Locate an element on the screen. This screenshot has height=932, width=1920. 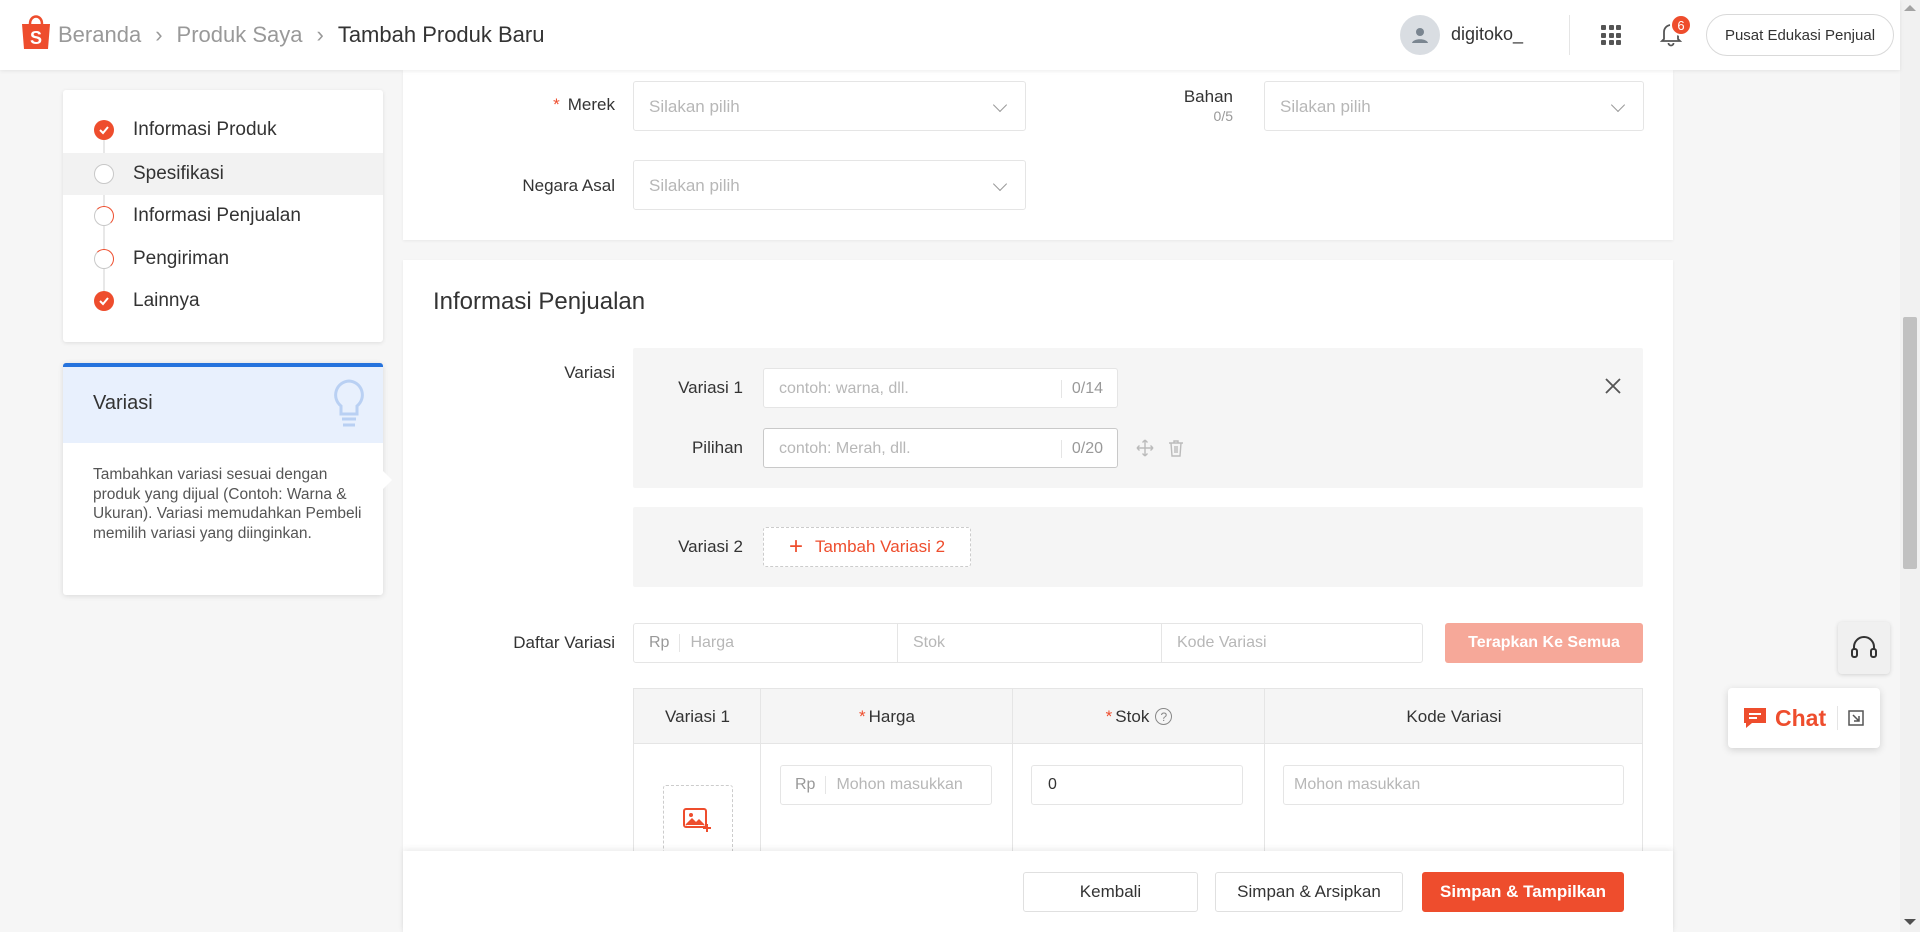
save-publish-button: Simpan & Tampilkan is located at coordinates (1523, 892).